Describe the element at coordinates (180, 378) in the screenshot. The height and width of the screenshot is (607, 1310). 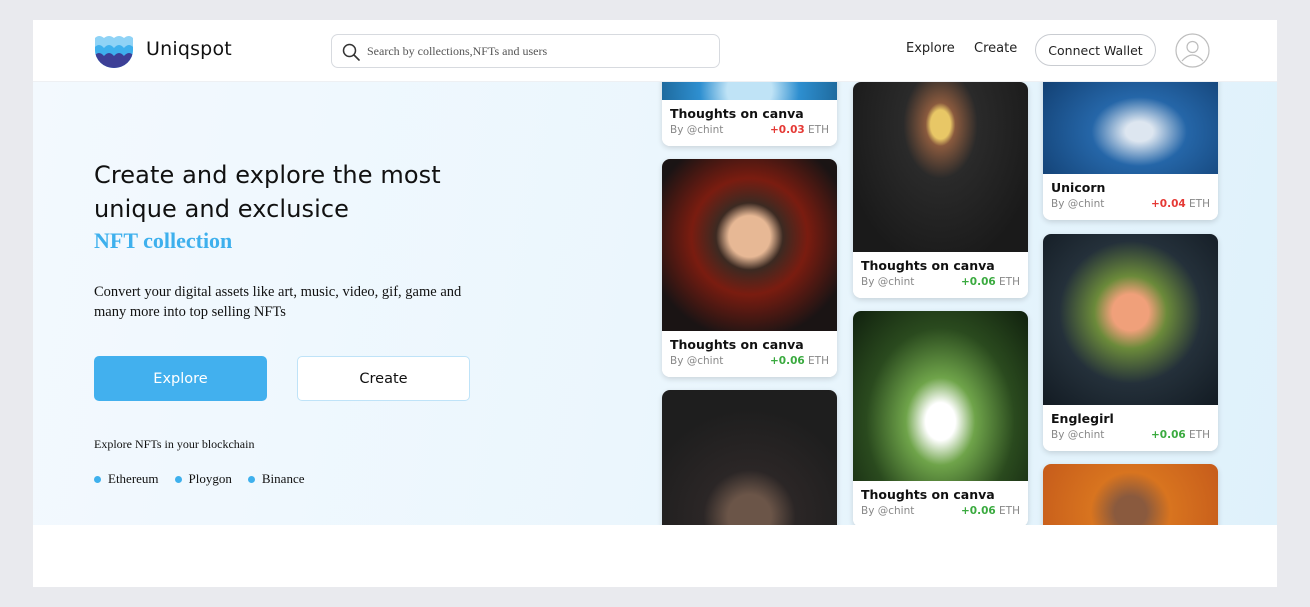
I see `hero-explore-button: Explore` at that location.